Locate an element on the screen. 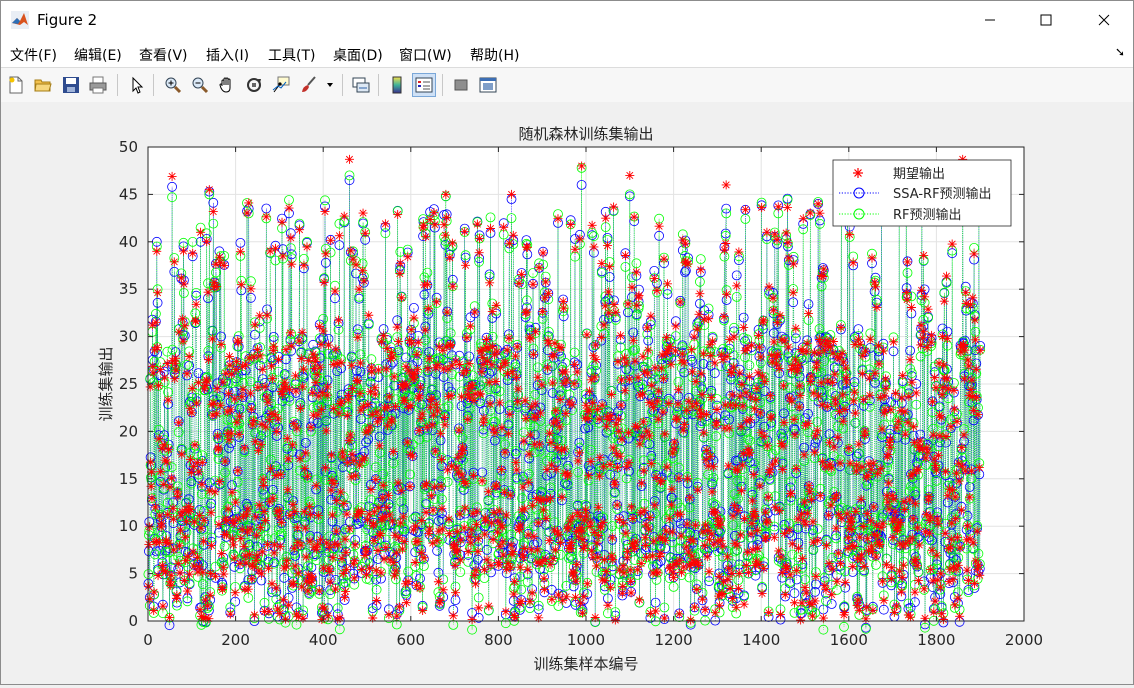 Image resolution: width=1134 pixels, height=688 pixels. brush-dropdown is located at coordinates (330, 85).